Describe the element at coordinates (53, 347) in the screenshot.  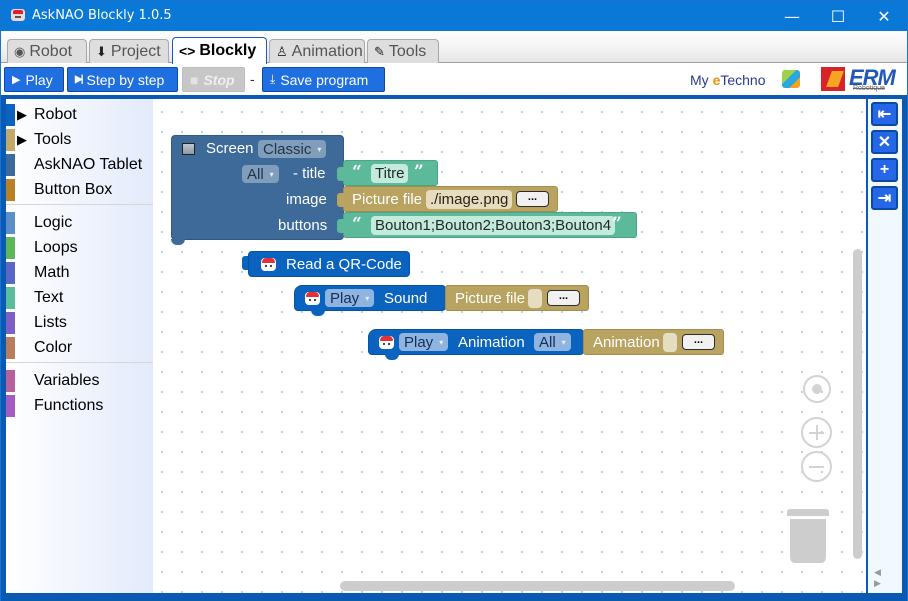
I see `category-label: Color` at that location.